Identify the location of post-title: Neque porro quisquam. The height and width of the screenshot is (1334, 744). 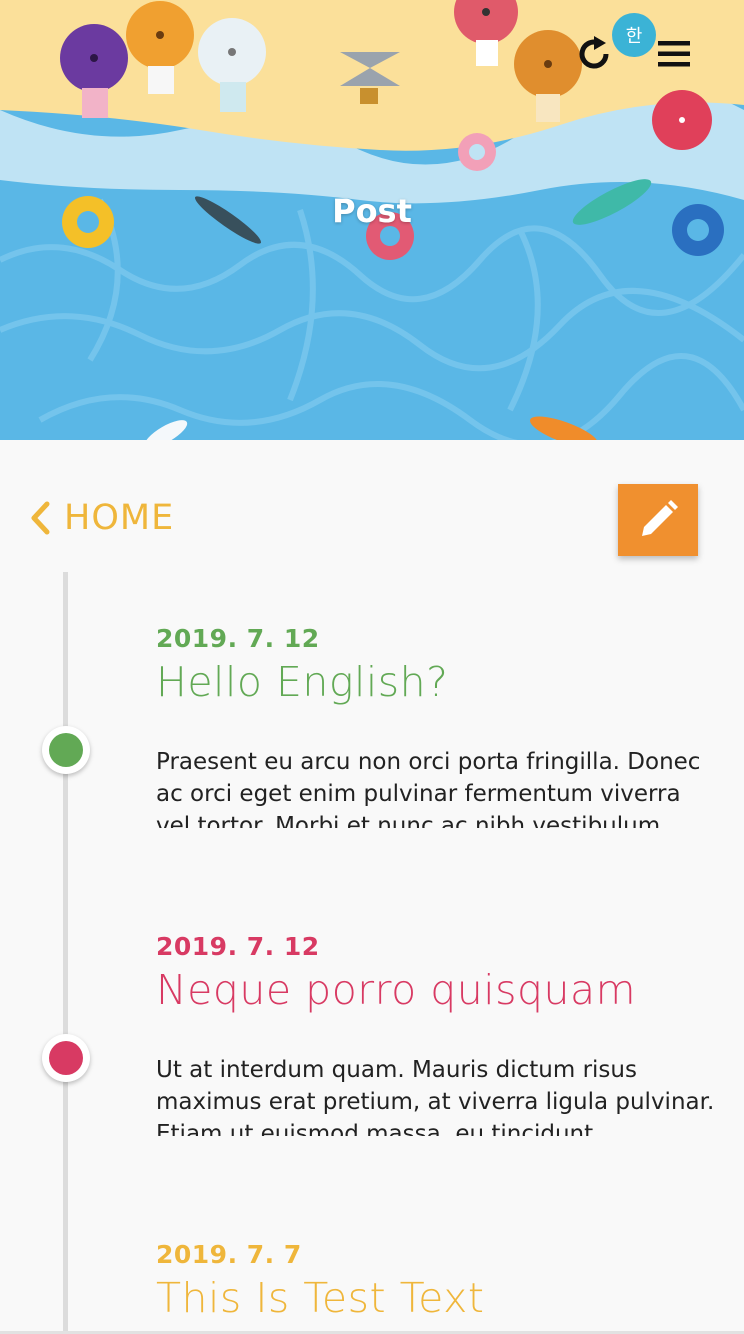
(396, 990).